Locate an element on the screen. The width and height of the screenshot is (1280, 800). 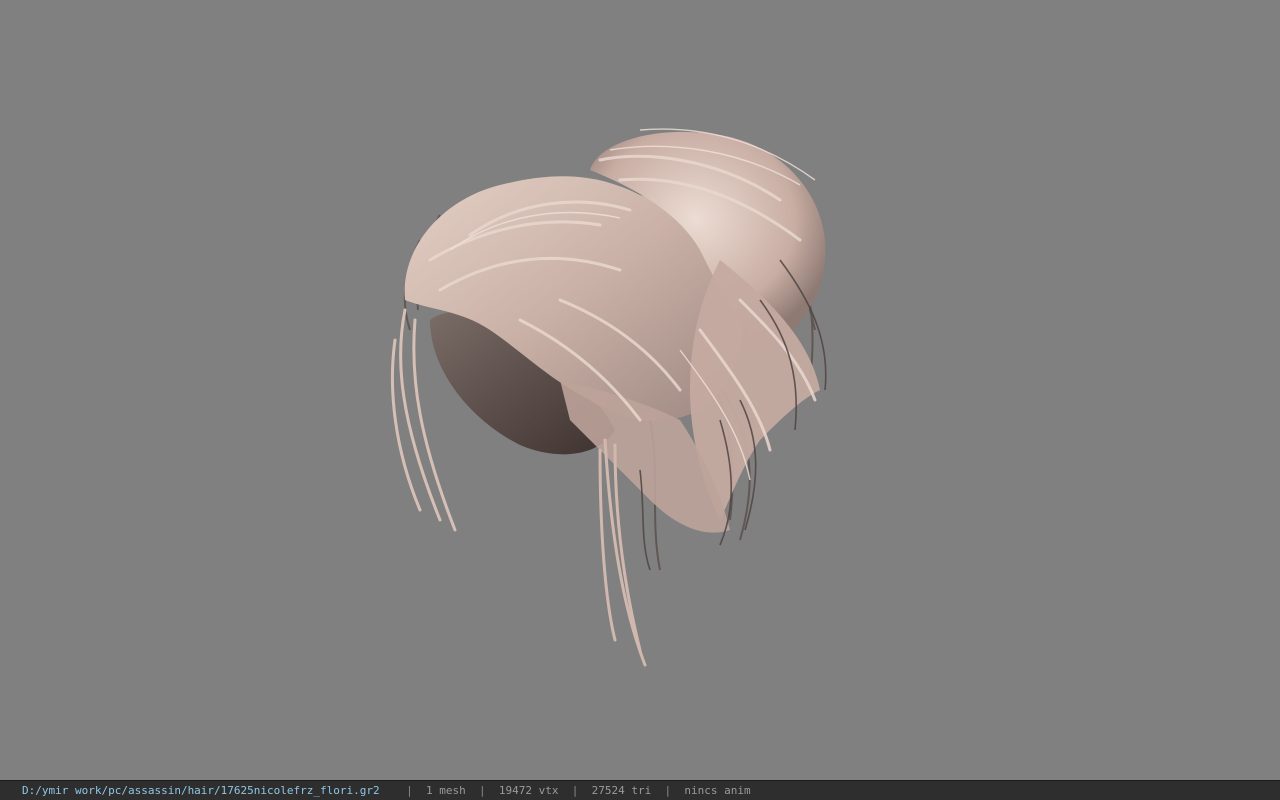
animation-status: nincs anim is located at coordinates (717, 790).